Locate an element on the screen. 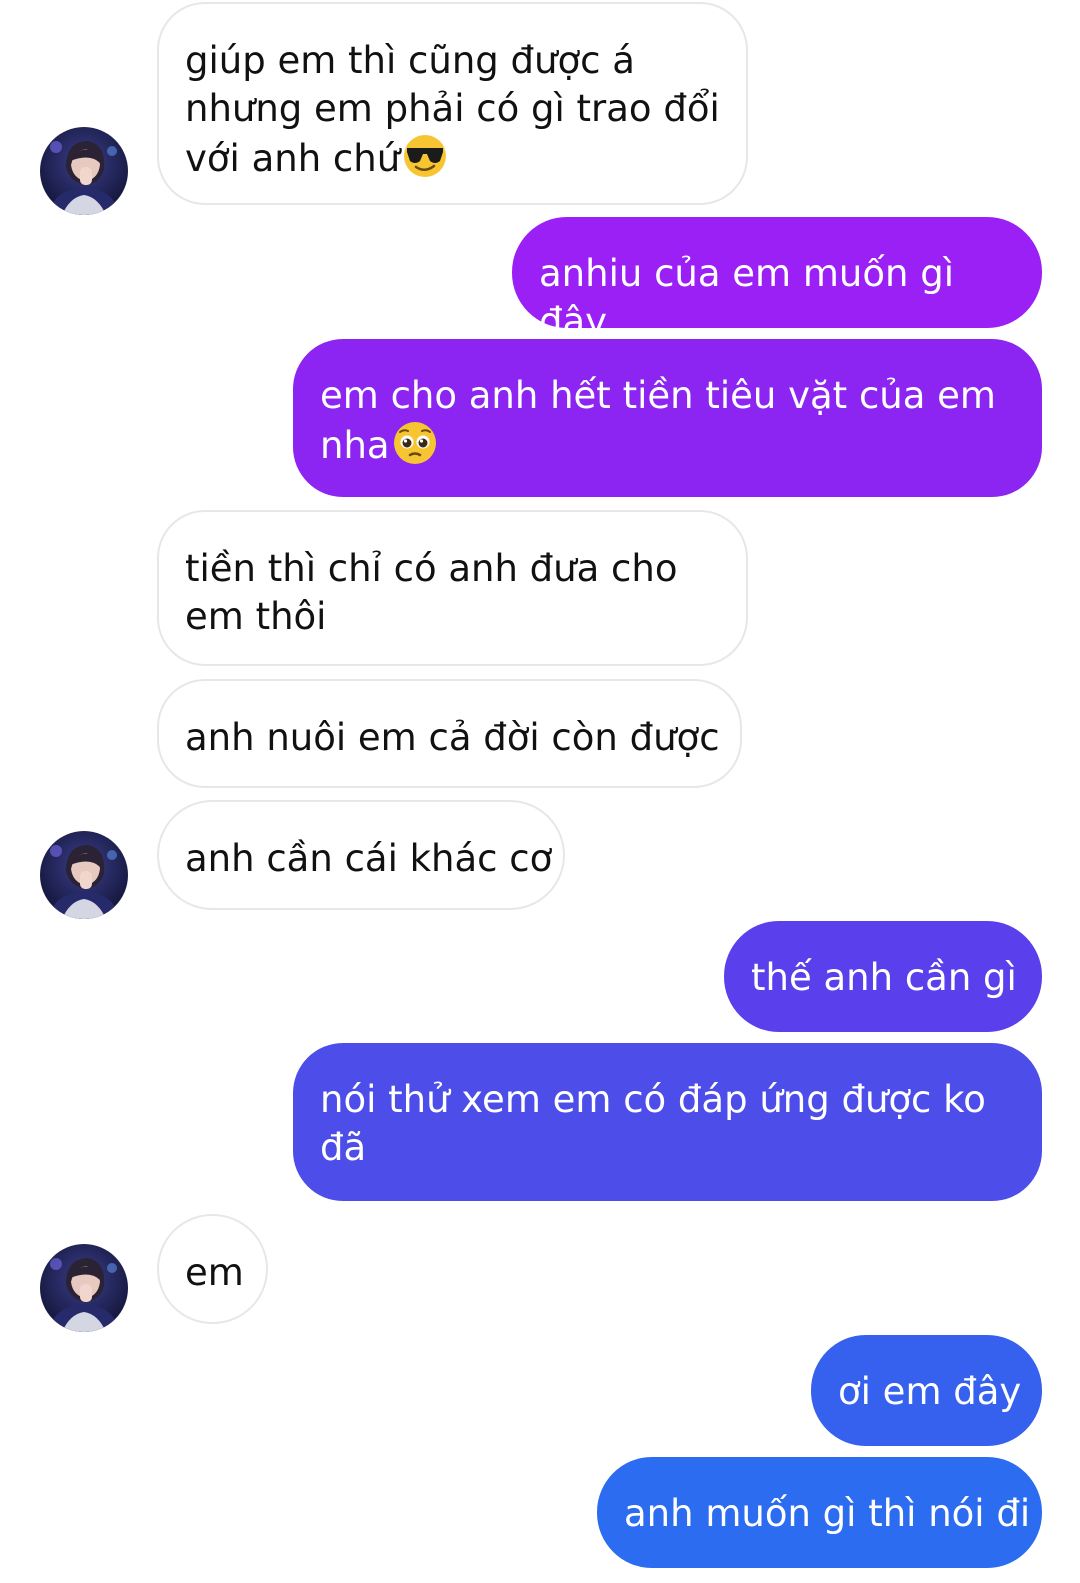 Image resolution: width=1080 pixels, height=1583 pixels. message-text: em is located at coordinates (214, 1272).